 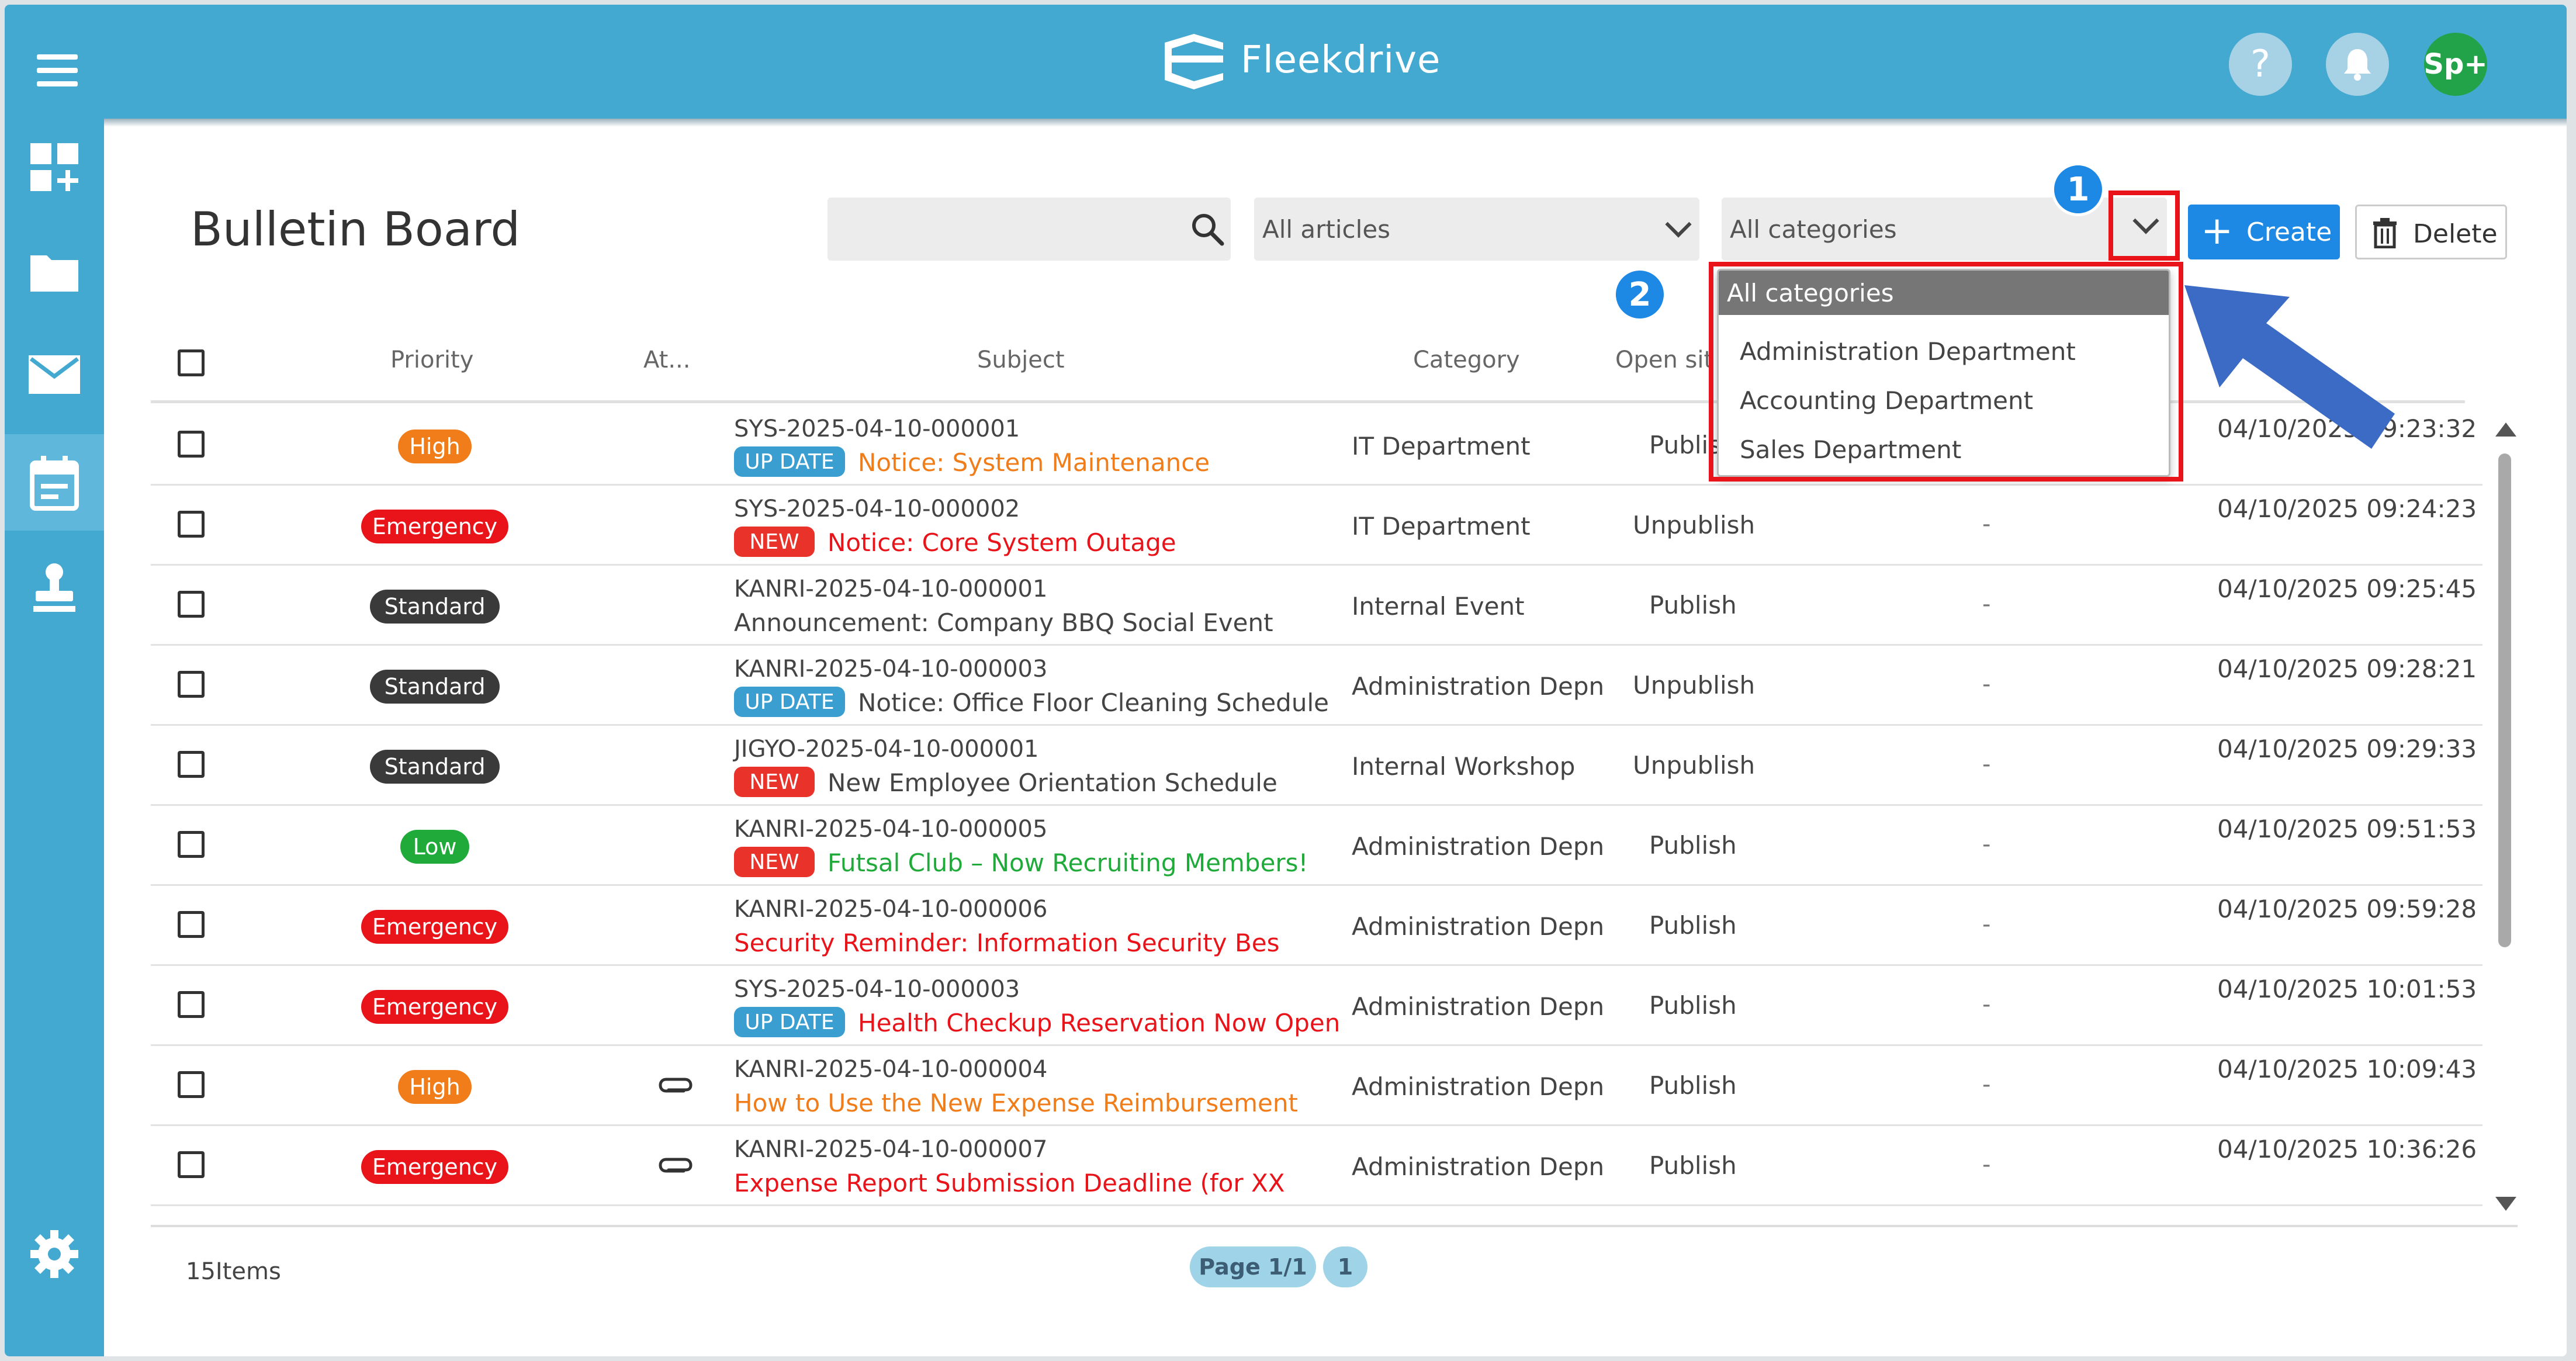 What do you see at coordinates (2347, 588) in the screenshot?
I see `date-cell: 04/10/2025 09:25:45` at bounding box center [2347, 588].